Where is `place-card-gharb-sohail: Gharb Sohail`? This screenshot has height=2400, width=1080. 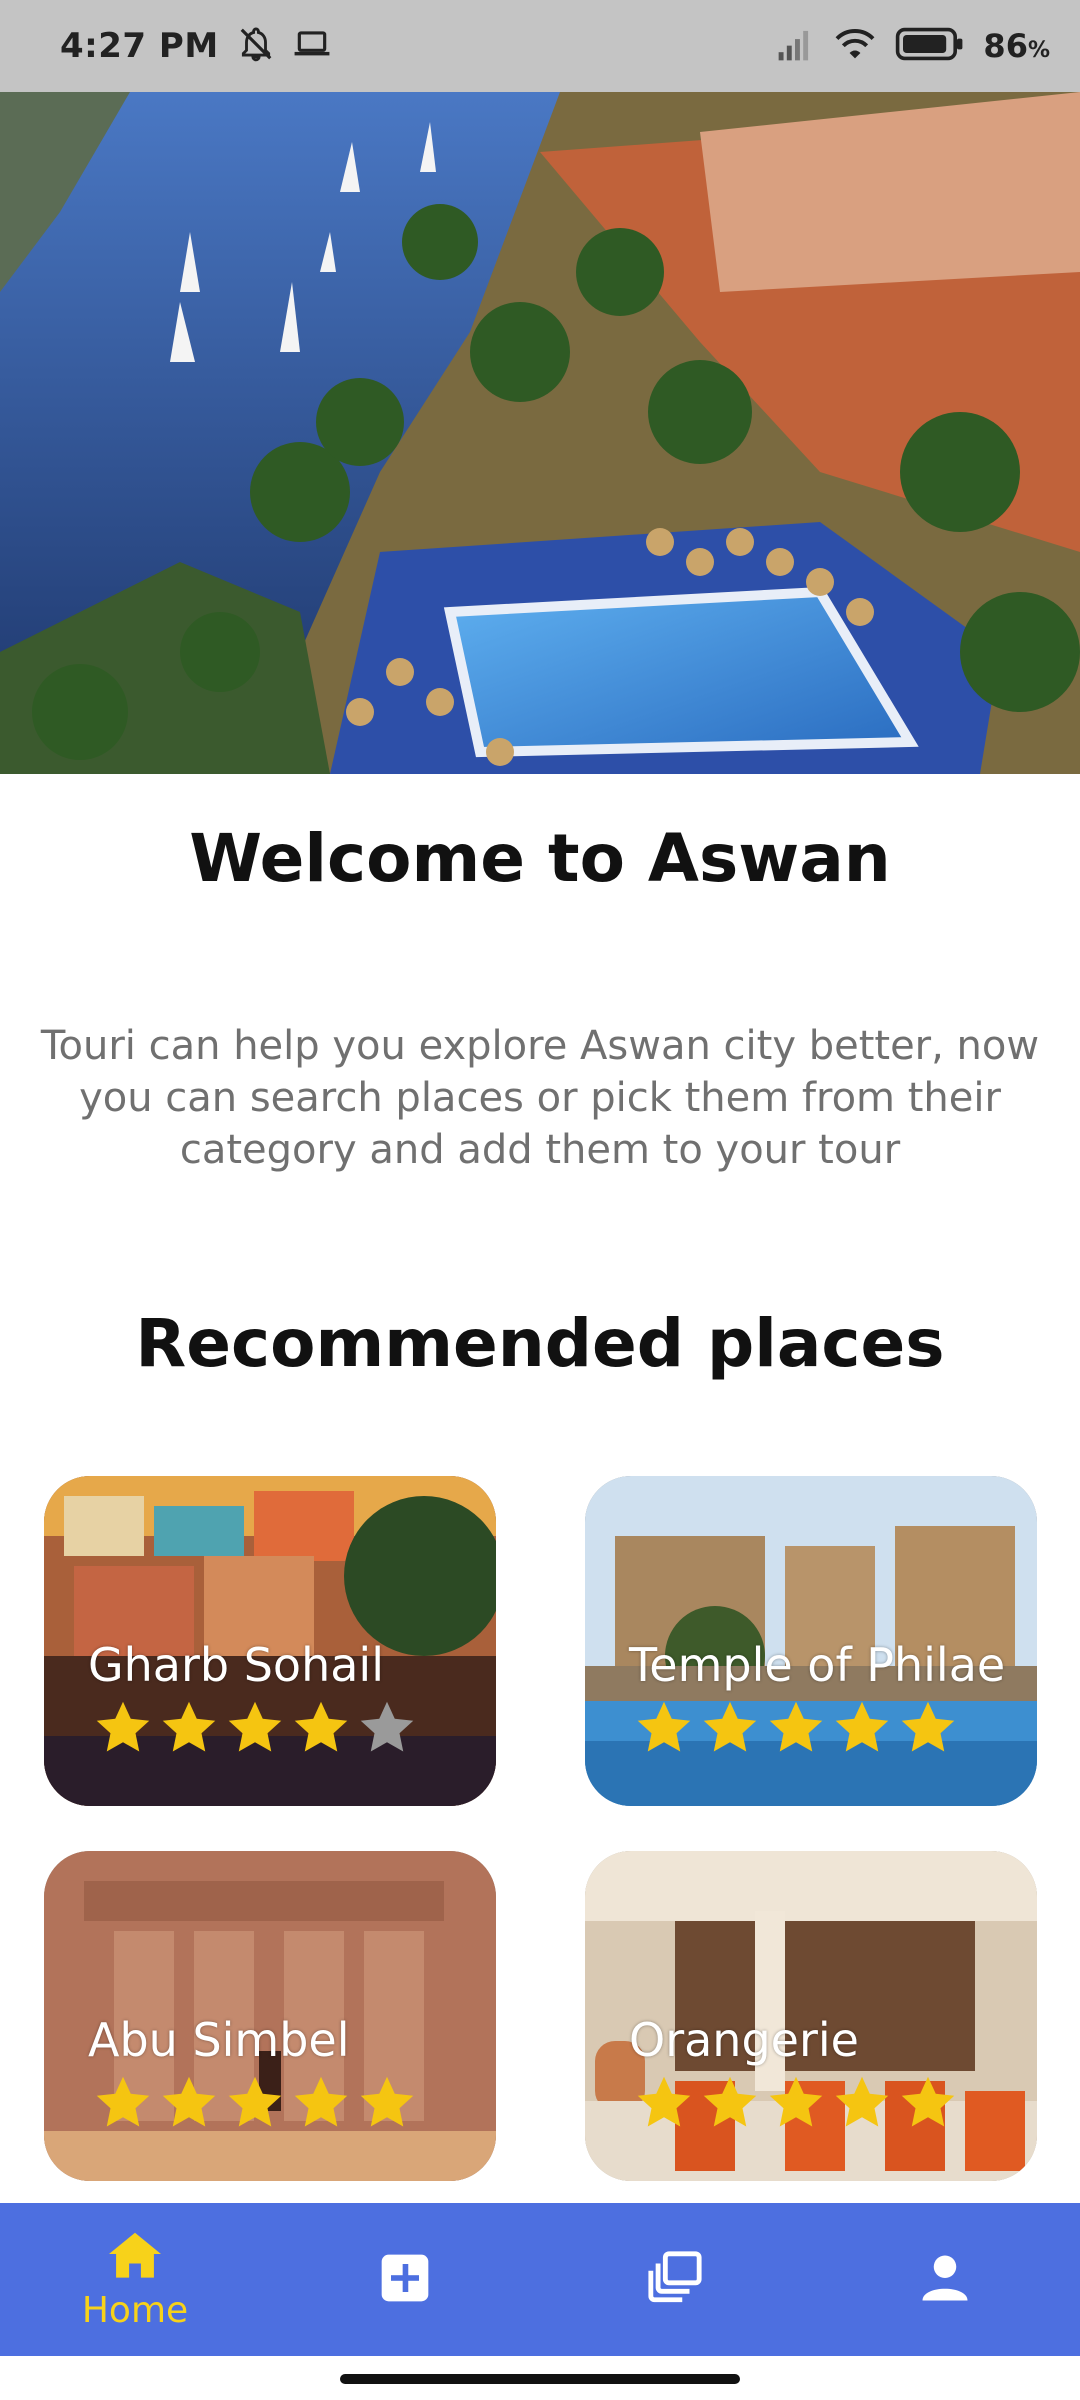 place-card-gharb-sohail: Gharb Sohail is located at coordinates (270, 1641).